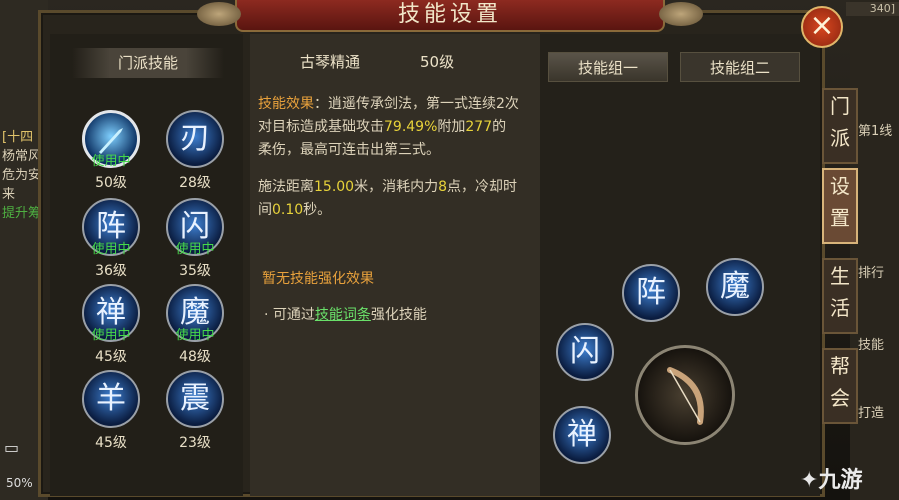 The image size is (899, 500). Describe the element at coordinates (840, 480) in the screenshot. I see `watermark-text: 九游` at that location.